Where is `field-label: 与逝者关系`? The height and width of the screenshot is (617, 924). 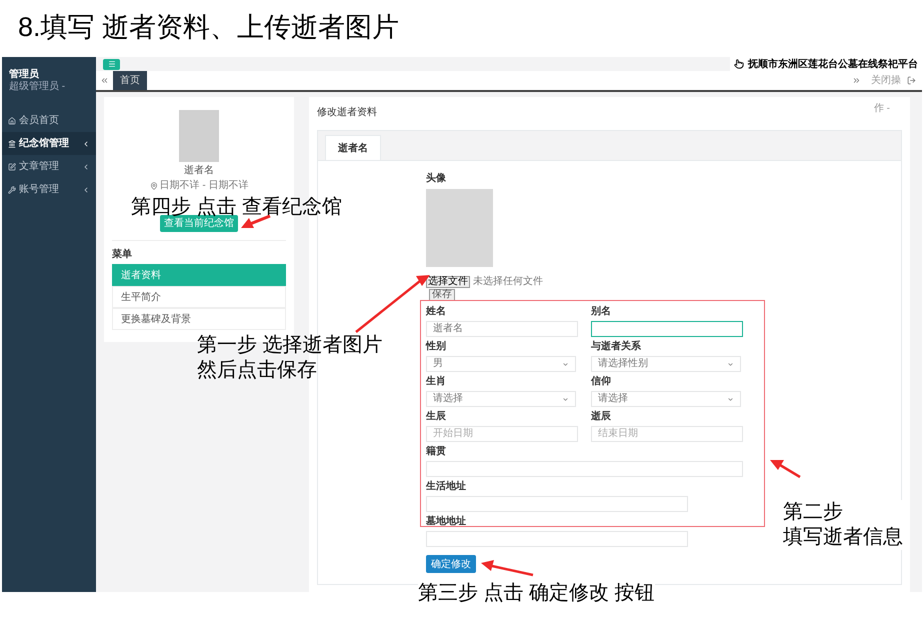 field-label: 与逝者关系 is located at coordinates (616, 347).